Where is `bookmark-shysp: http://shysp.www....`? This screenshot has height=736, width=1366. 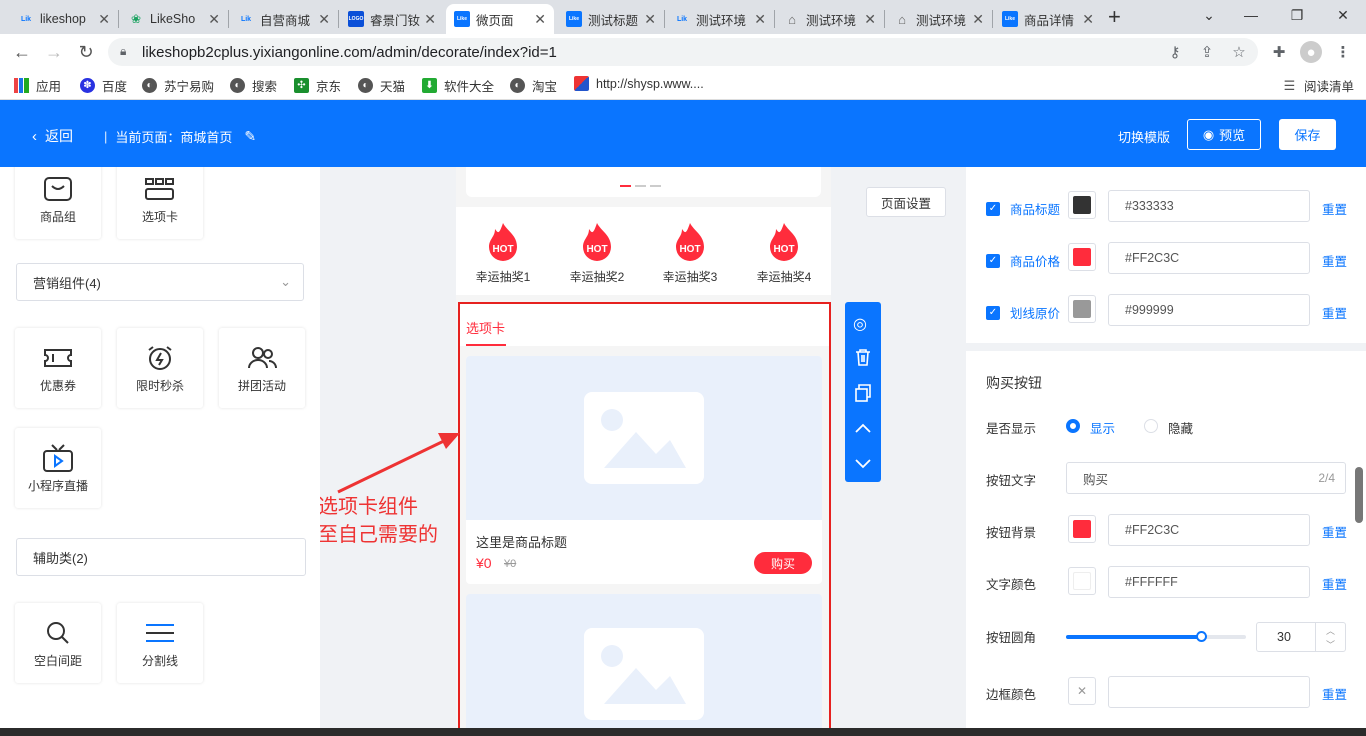 bookmark-shysp: http://shysp.www.... is located at coordinates (639, 83).